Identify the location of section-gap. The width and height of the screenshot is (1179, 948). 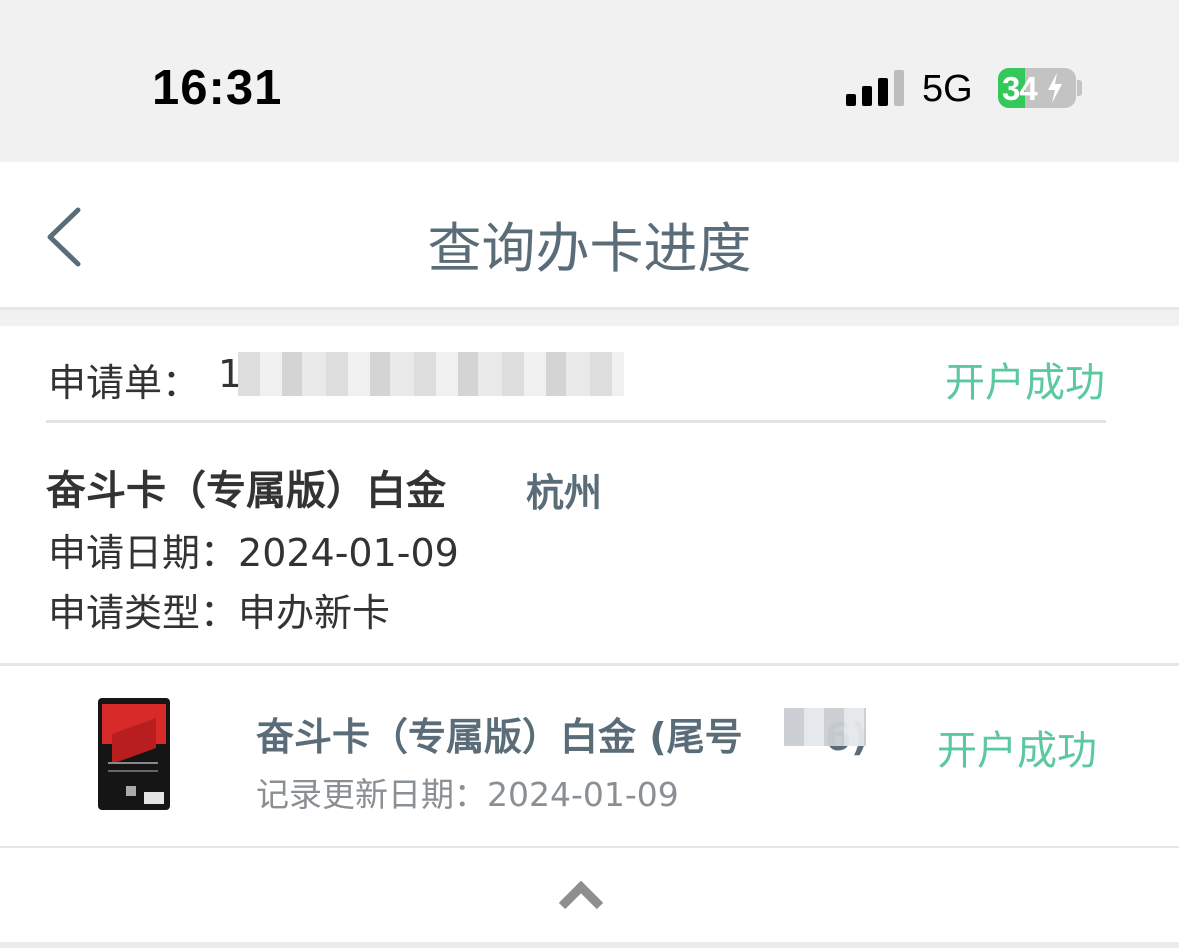
(589, 318).